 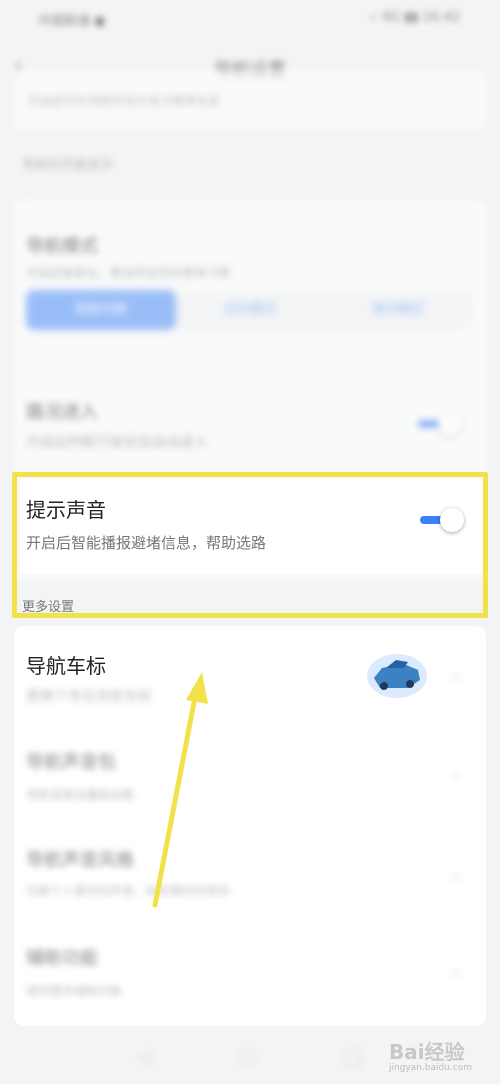 What do you see at coordinates (101, 310) in the screenshot?
I see `segment-auto: 智能切换` at bounding box center [101, 310].